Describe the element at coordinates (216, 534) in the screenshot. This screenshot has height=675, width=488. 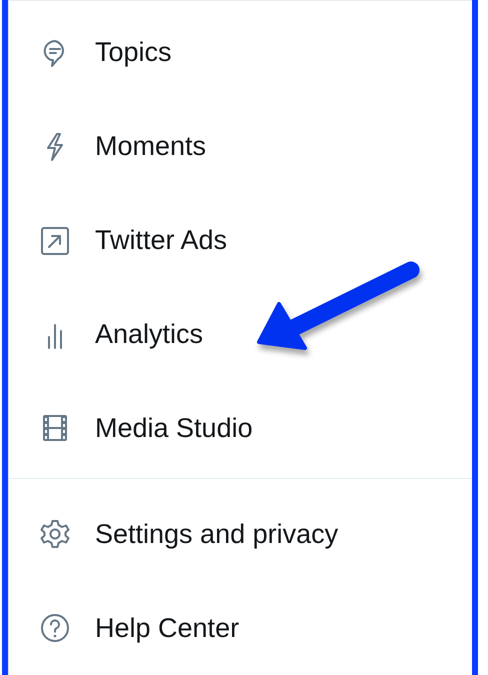
I see `menu-item-label: Settings and privacy` at that location.